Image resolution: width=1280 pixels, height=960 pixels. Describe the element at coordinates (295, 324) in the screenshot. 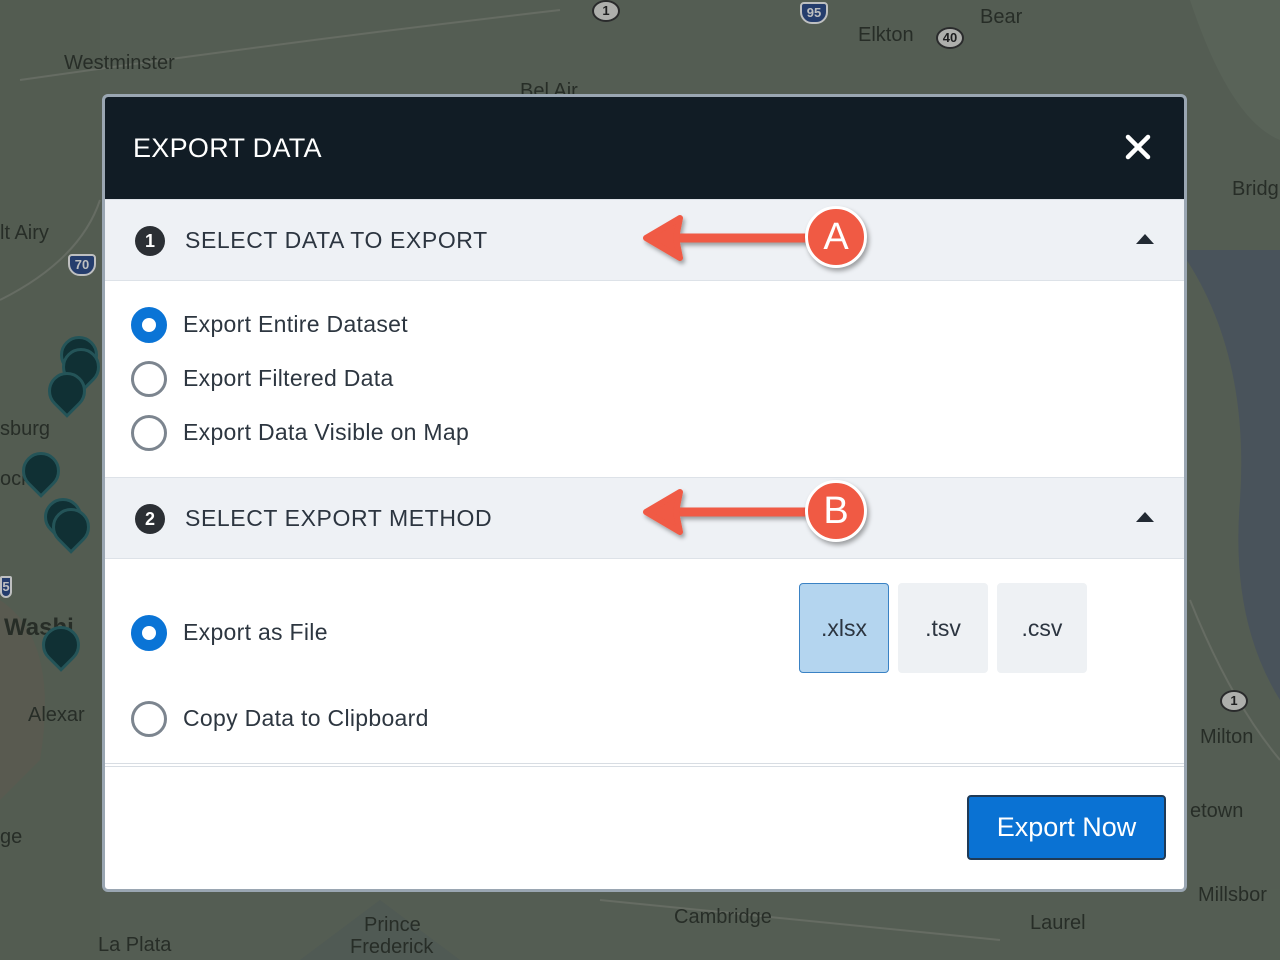

I see `option-label: Export Entire Dataset` at that location.